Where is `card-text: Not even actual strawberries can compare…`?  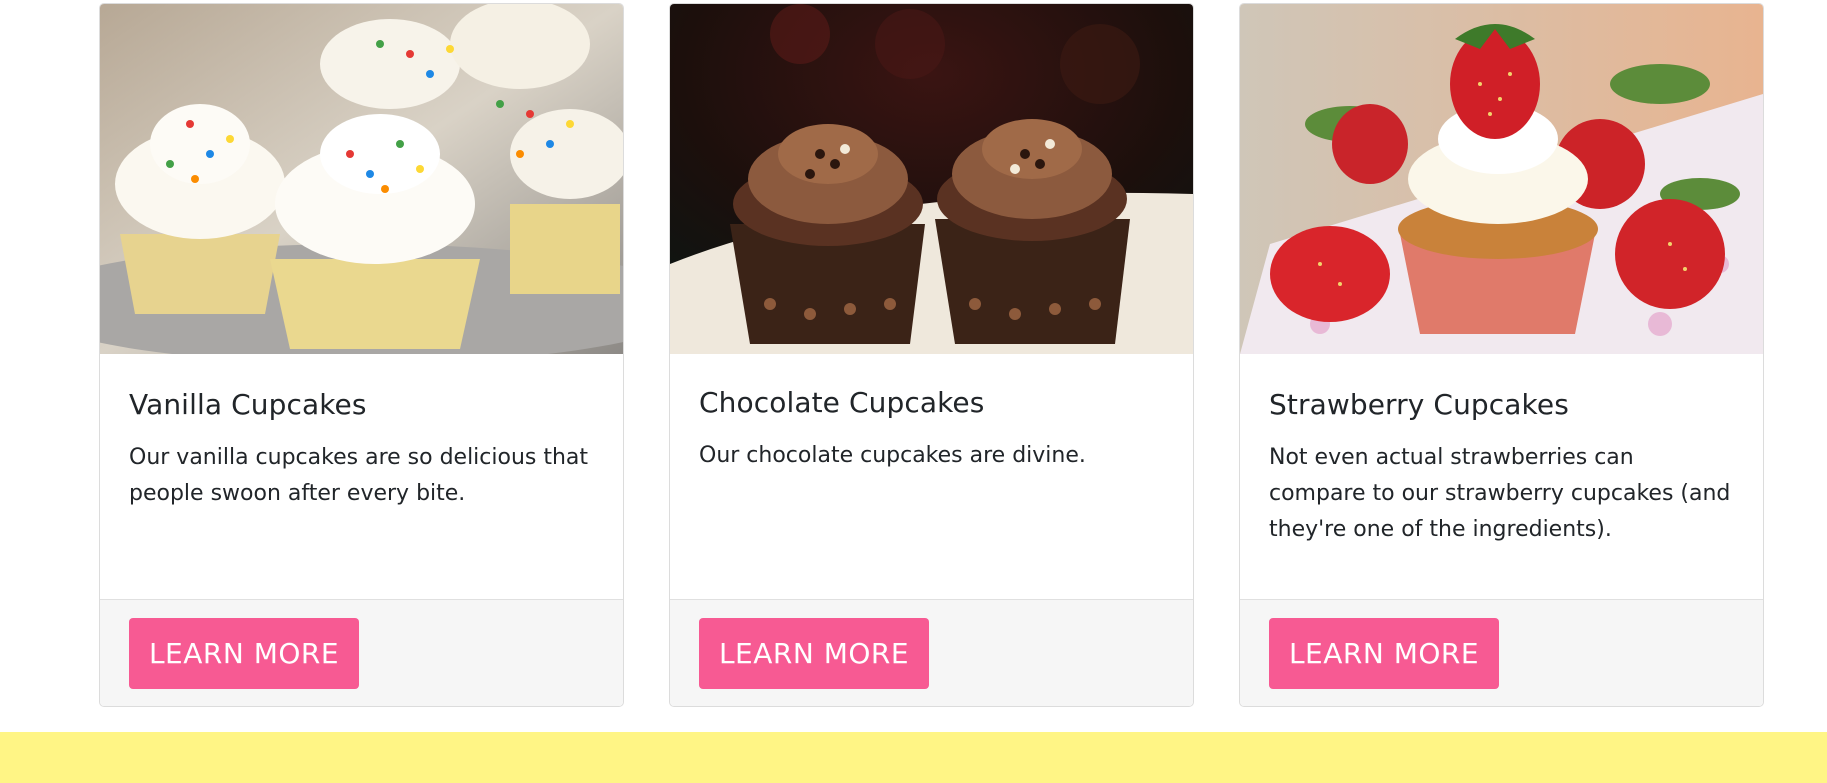 card-text: Not even actual strawberries can compare… is located at coordinates (1500, 493).